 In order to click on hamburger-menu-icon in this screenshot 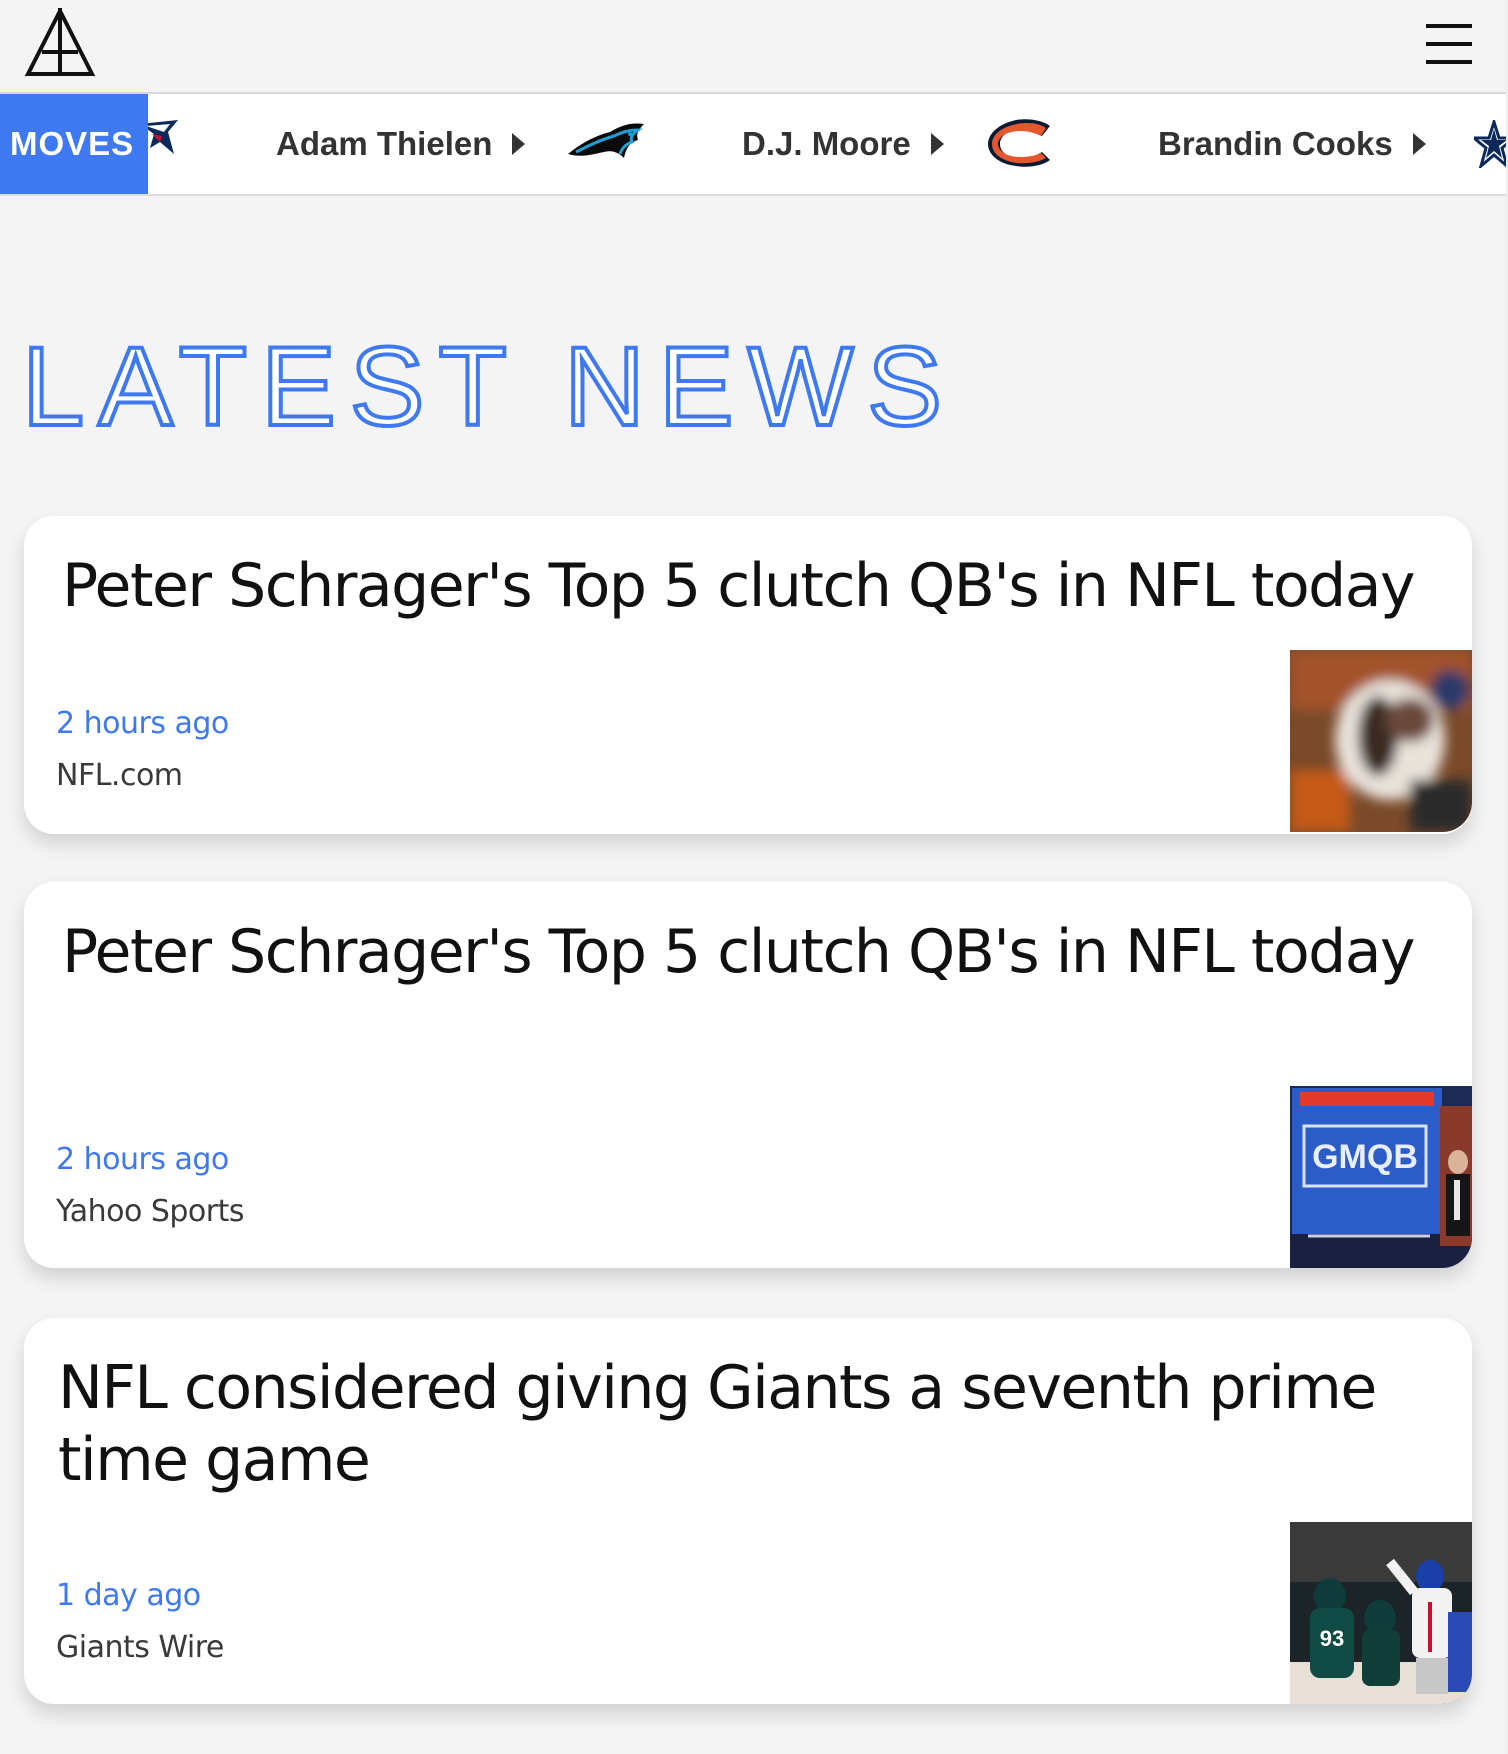, I will do `click(1450, 44)`.